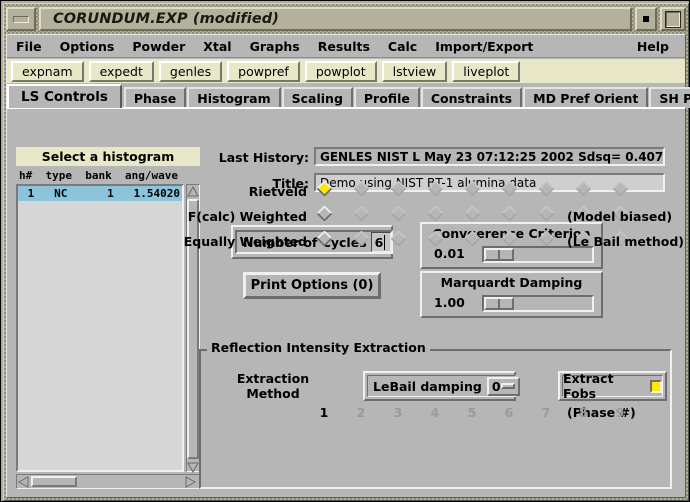 This screenshot has height=502, width=690. Describe the element at coordinates (108, 481) in the screenshot. I see `histogram-horizontal-scrollbar` at that location.